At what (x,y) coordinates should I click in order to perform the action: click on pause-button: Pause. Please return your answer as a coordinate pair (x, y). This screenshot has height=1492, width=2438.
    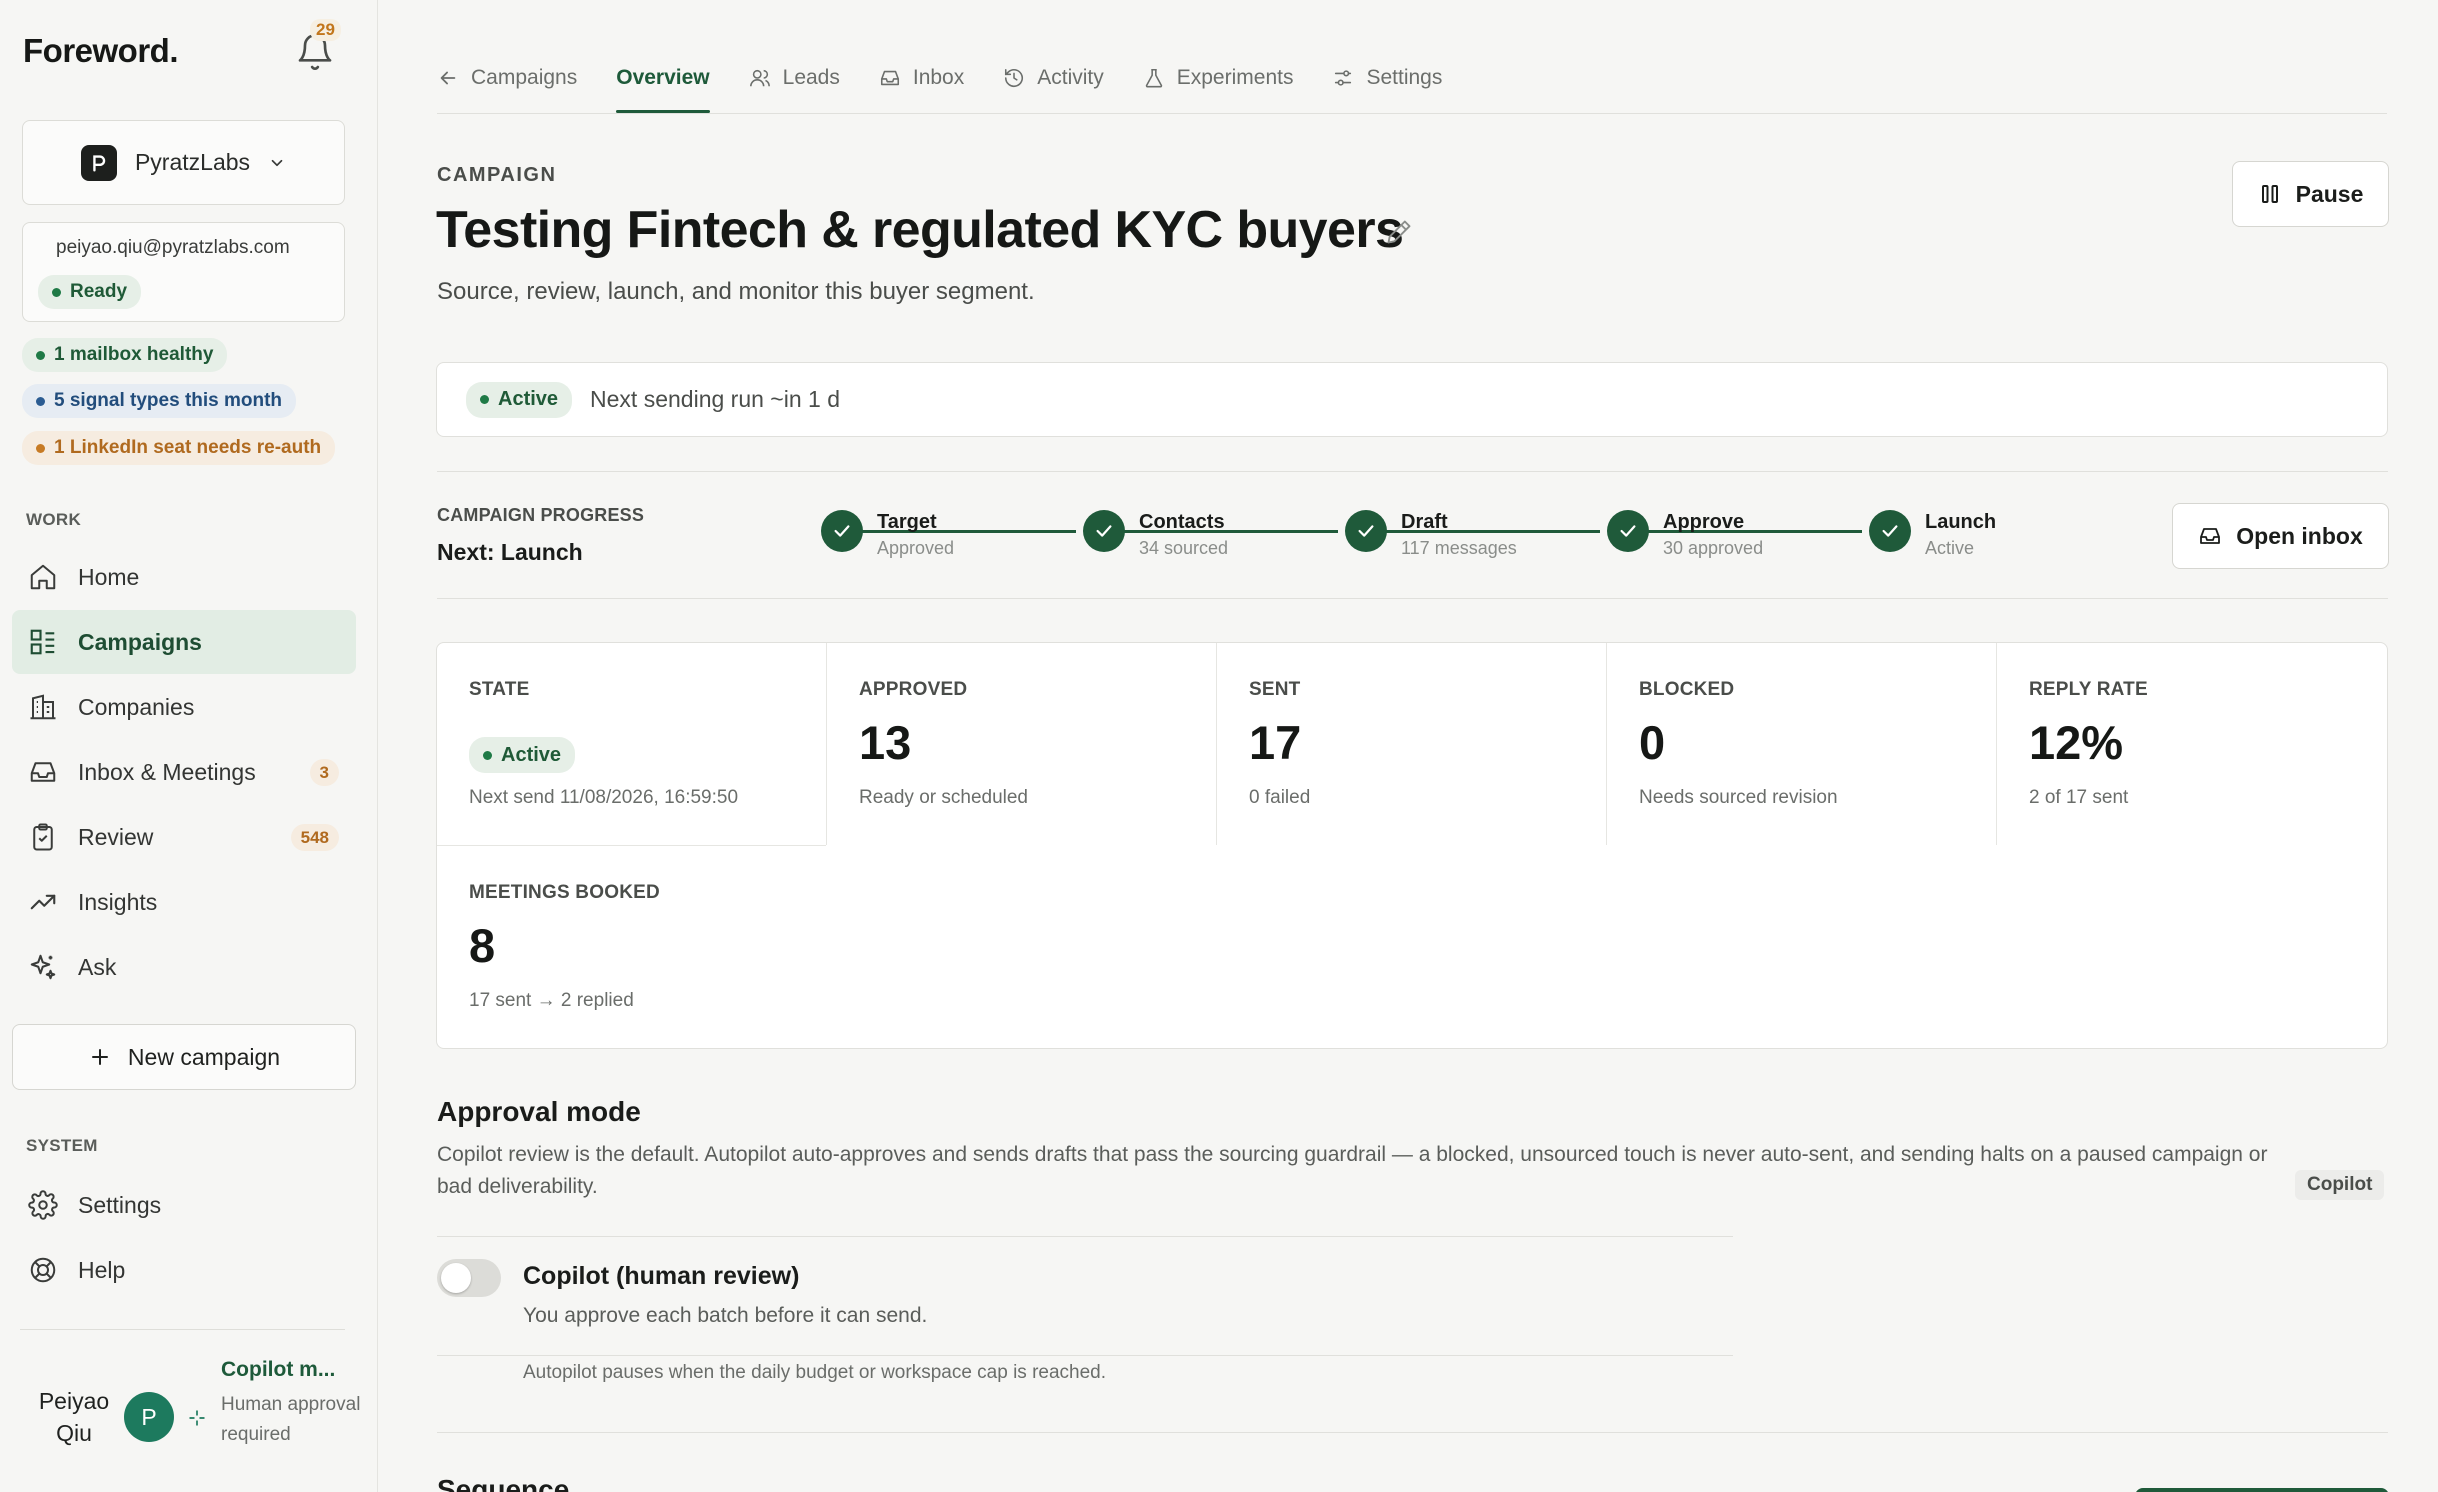
    Looking at the image, I should click on (2310, 194).